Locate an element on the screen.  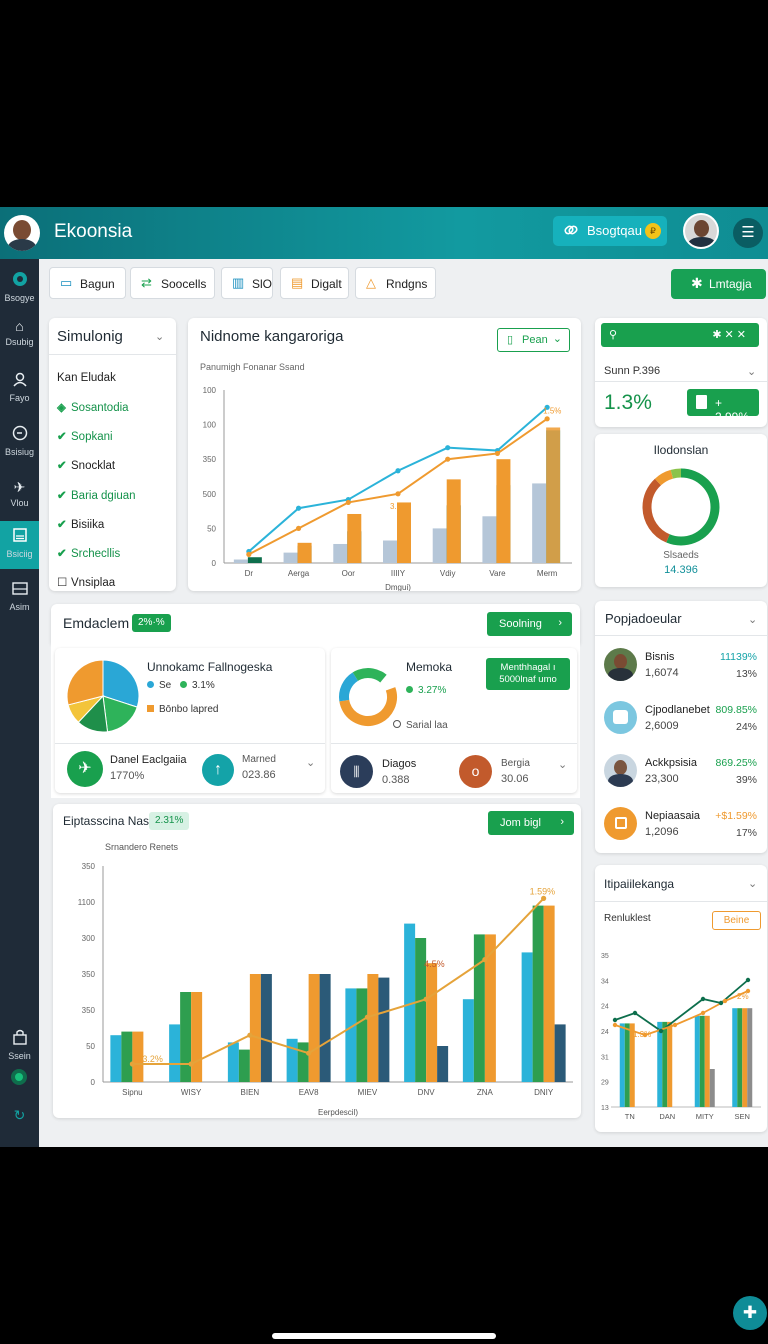
sidebar-item-asim: Asim is located at coordinates (19, 598).